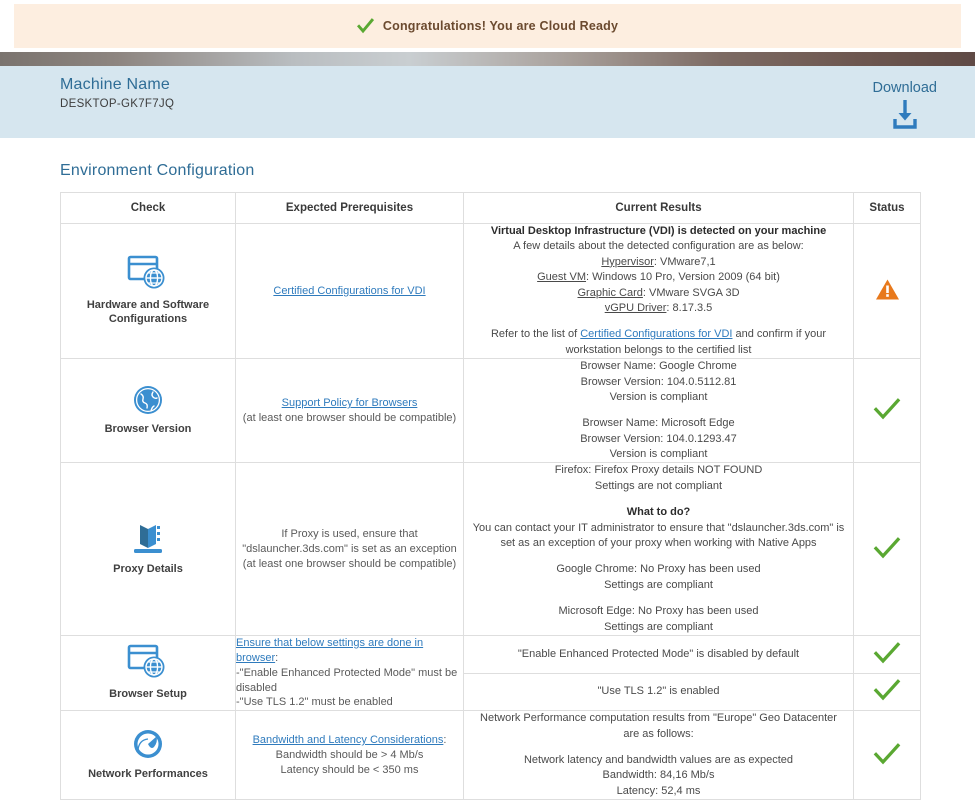  I want to click on vdi-monitor-globe-icon, so click(148, 273).